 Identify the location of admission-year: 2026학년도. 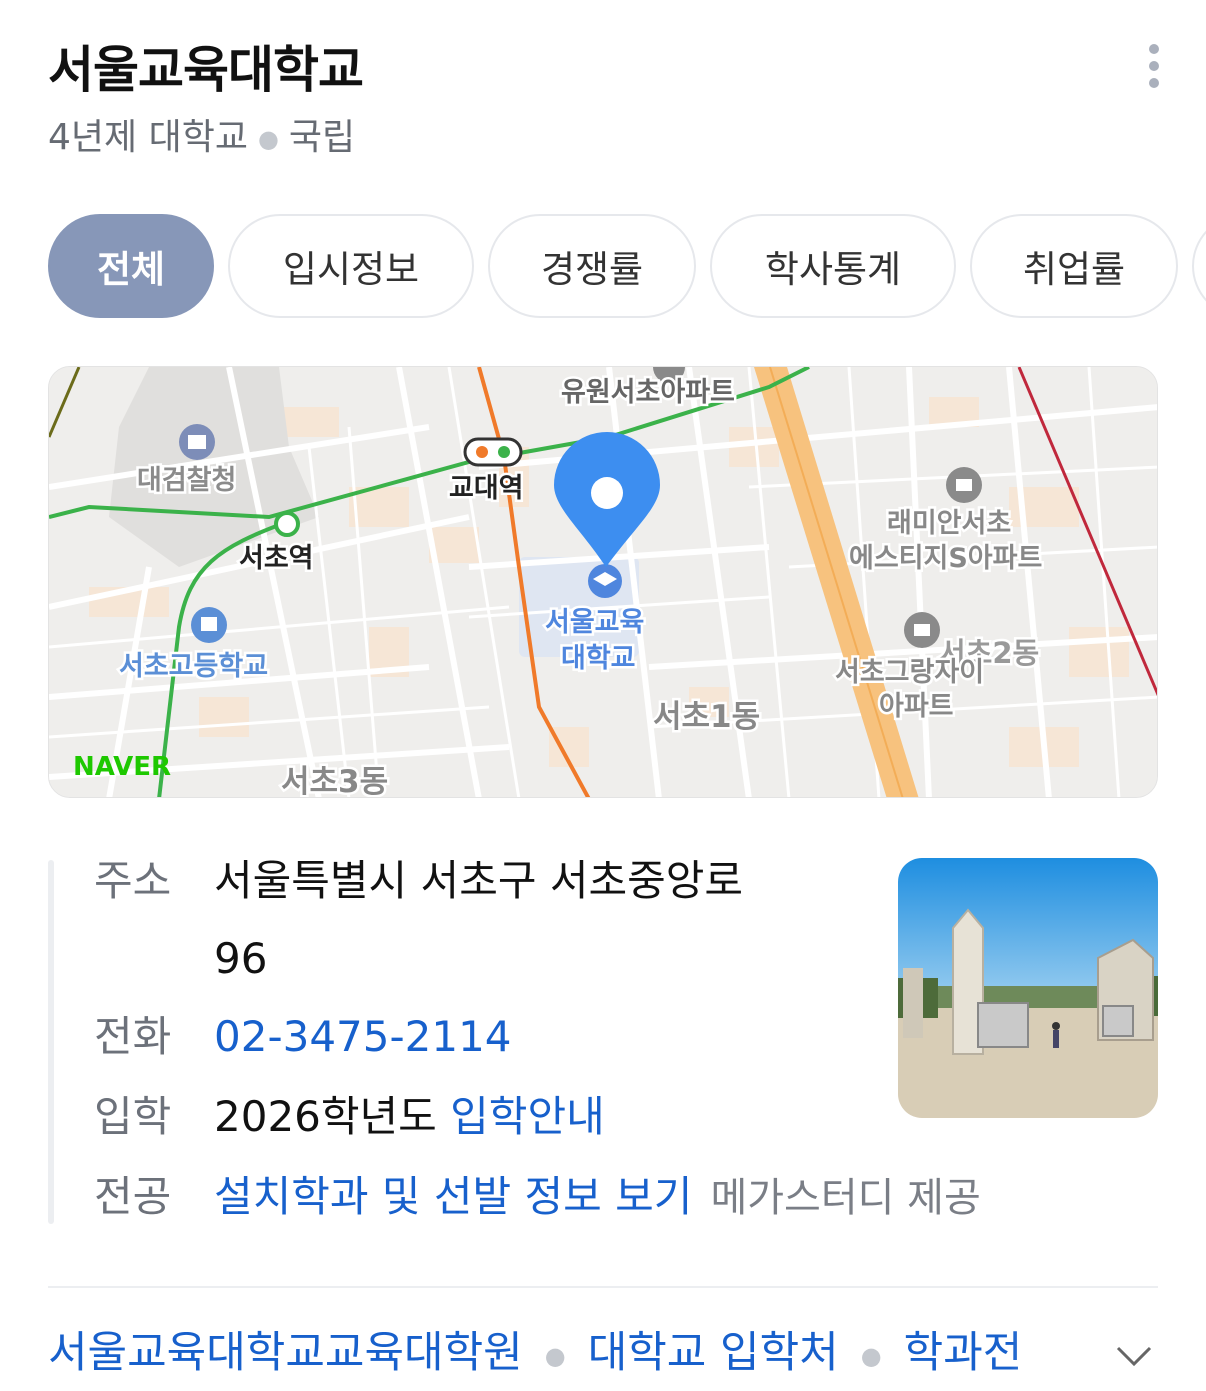
(325, 1116).